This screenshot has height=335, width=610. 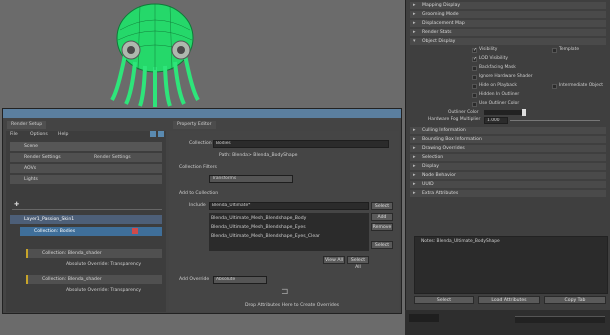 What do you see at coordinates (86, 179) in the screenshot?
I see `scene-lights: Lights` at bounding box center [86, 179].